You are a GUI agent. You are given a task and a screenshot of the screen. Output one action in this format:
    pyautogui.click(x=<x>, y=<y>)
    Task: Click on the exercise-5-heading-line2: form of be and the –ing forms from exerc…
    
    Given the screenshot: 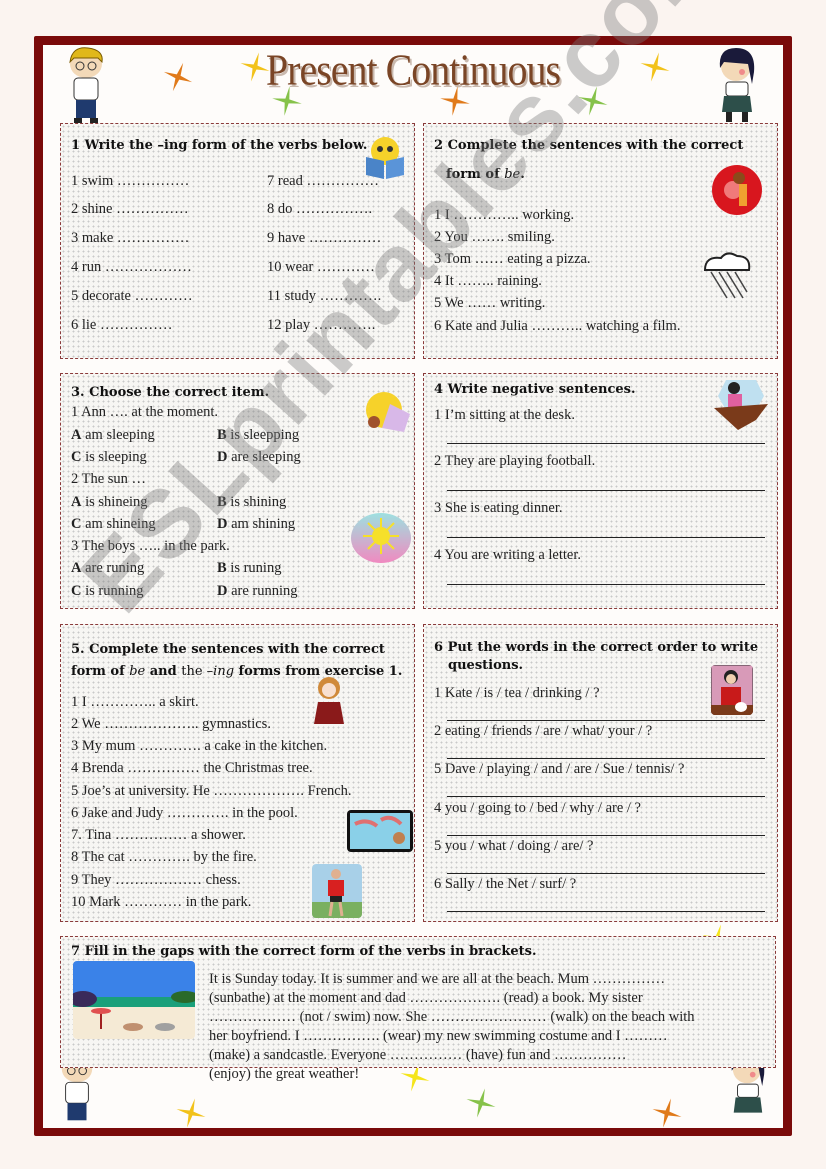 What is the action you would take?
    pyautogui.click(x=237, y=671)
    